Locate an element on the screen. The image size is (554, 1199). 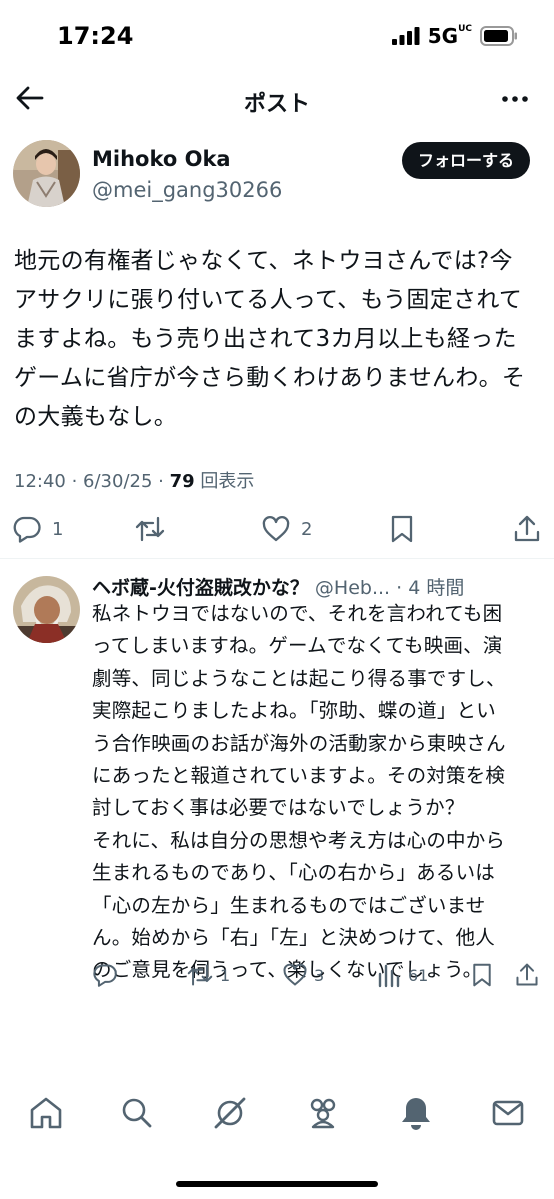
reply-text-line: 「心の左から」生まれるものではございませ is located at coordinates (289, 905).